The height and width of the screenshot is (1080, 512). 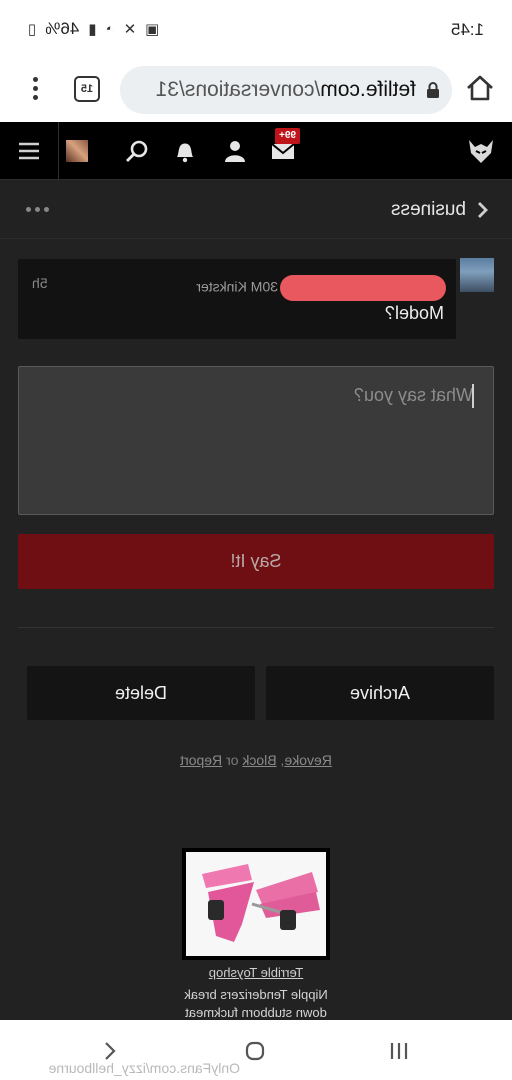 I want to click on wifi-icon: ◔, so click(x=110, y=29).